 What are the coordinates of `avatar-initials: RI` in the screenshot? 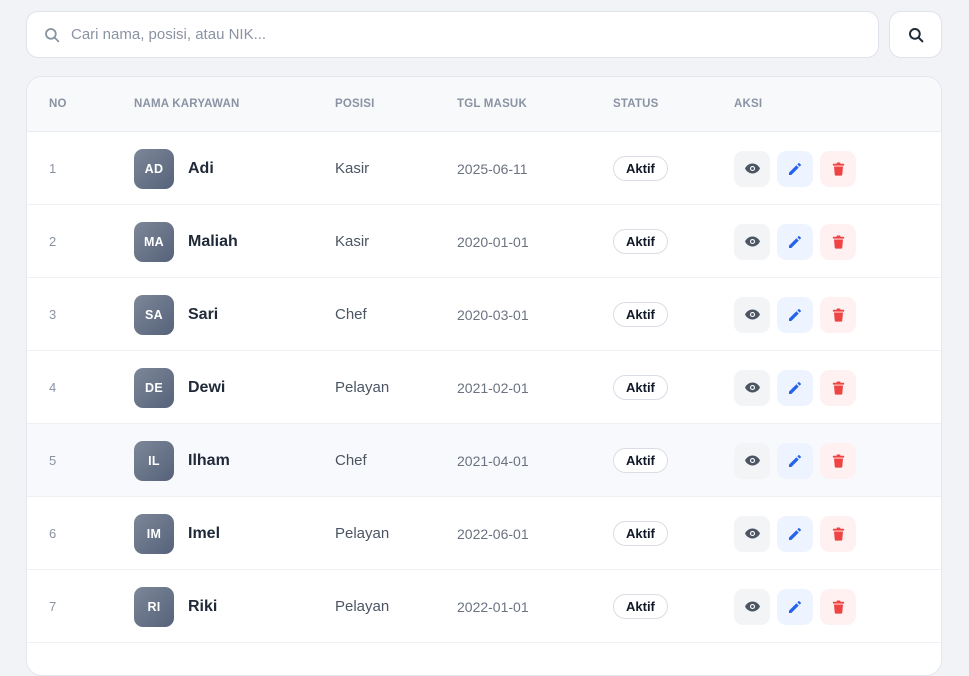 It's located at (154, 606).